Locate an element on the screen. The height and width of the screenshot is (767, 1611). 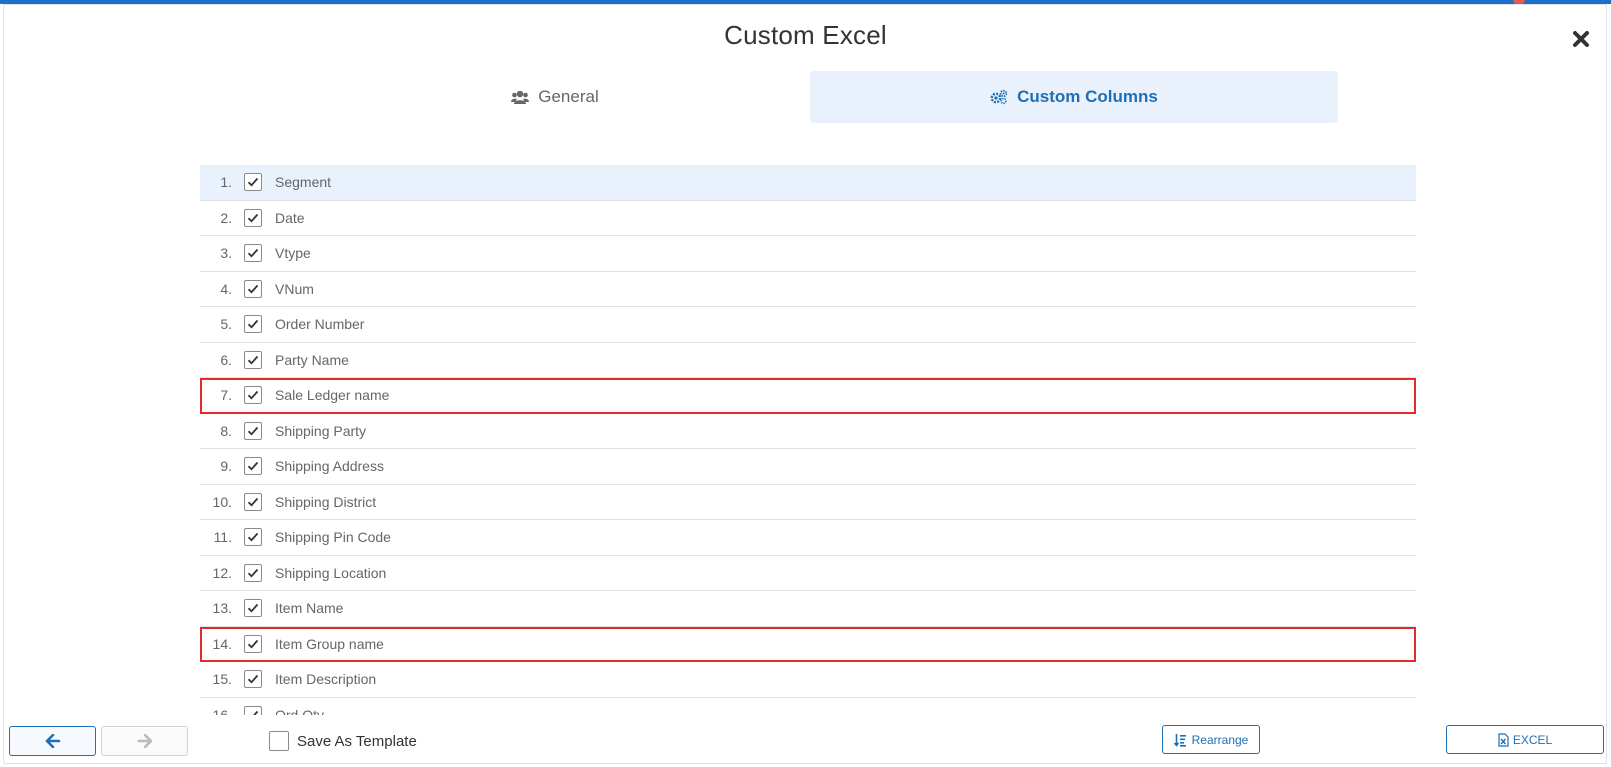
column-label: VNum is located at coordinates (294, 288).